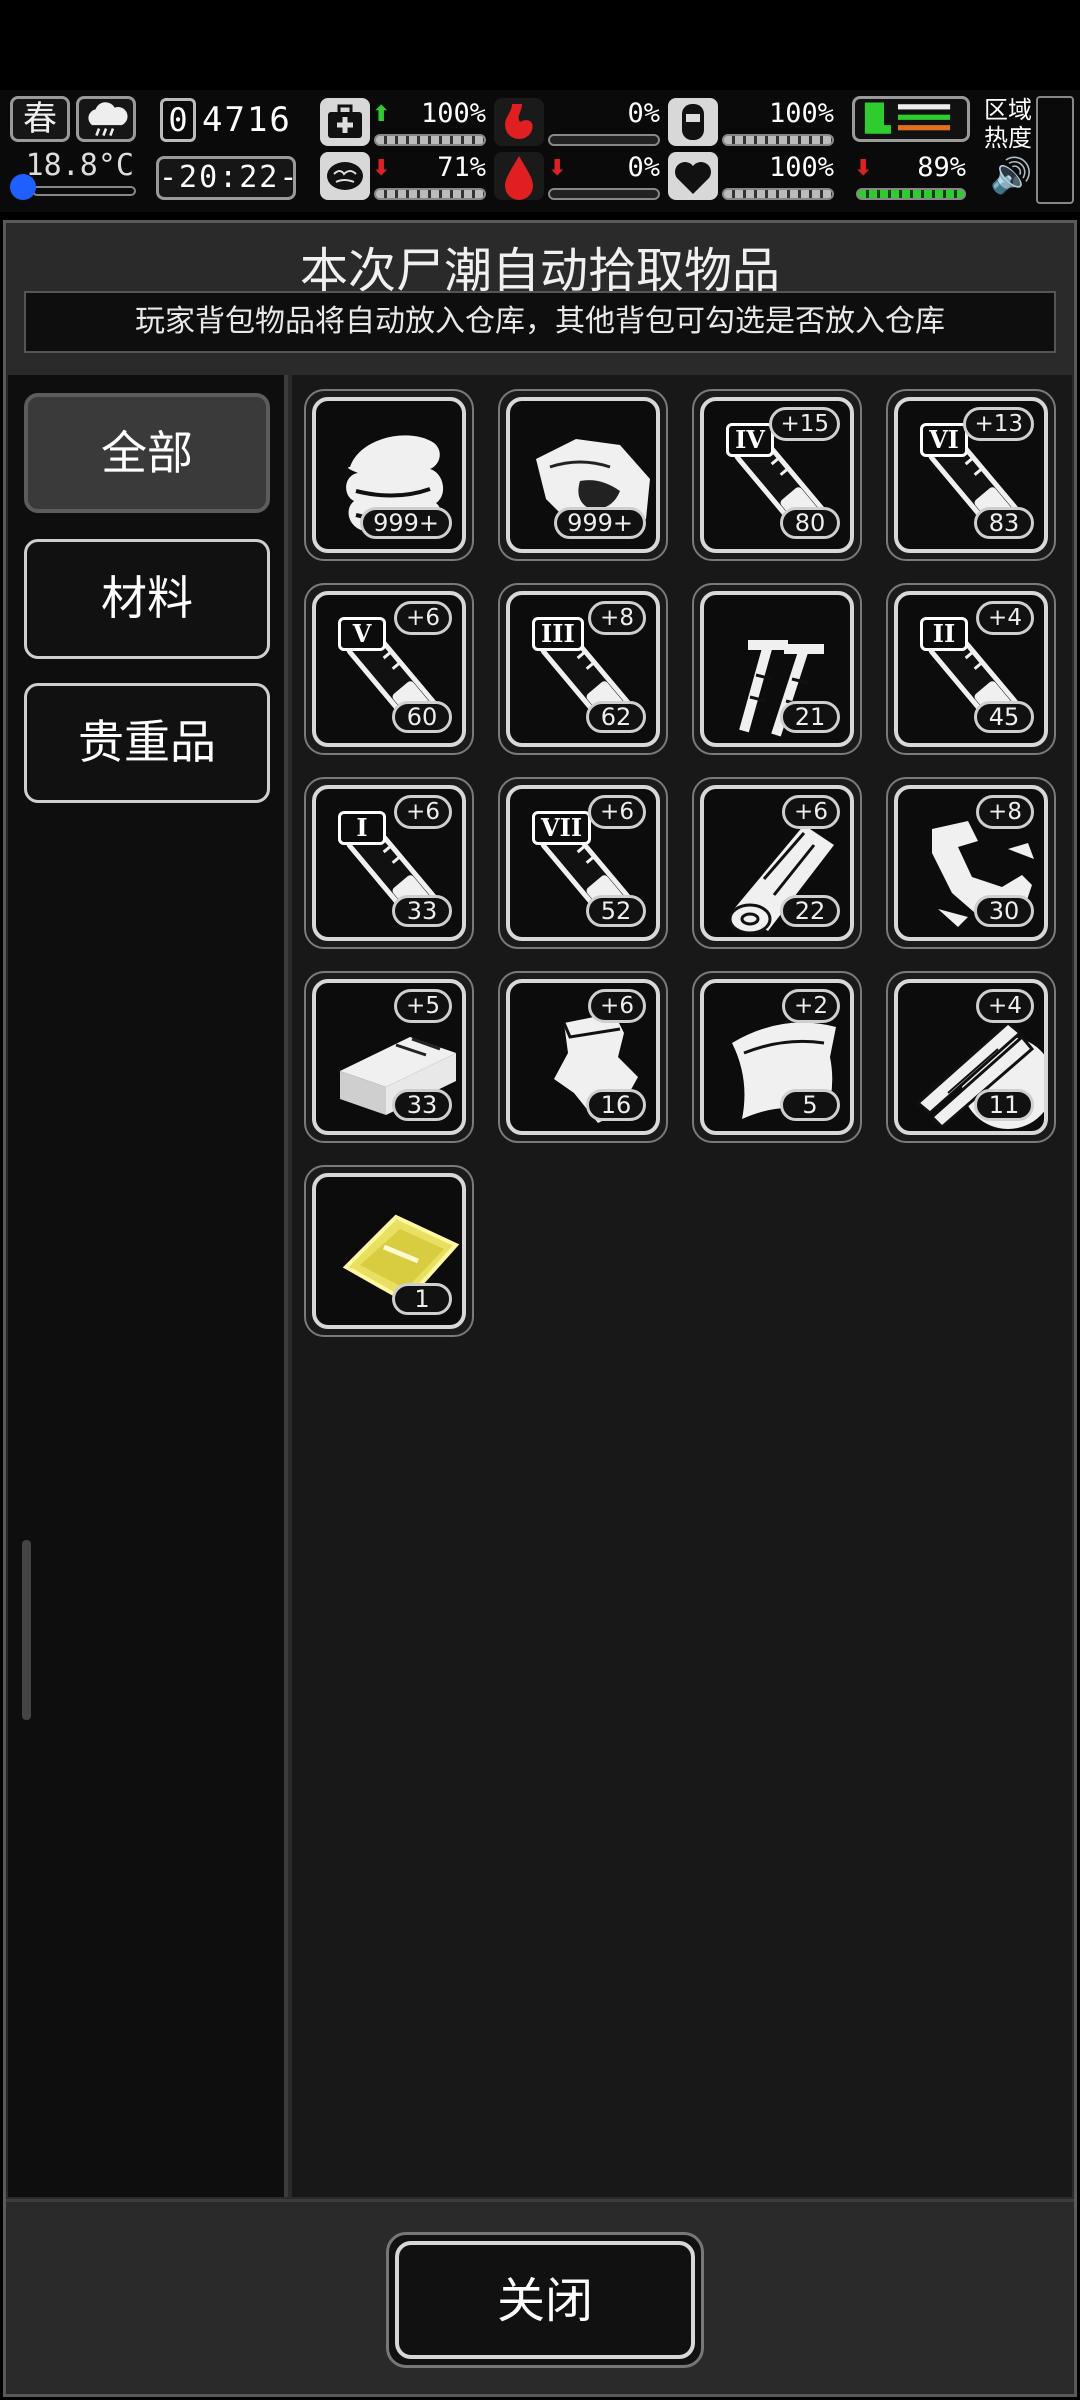 This screenshot has height=2400, width=1080. What do you see at coordinates (422, 911) in the screenshot?
I see `item-quantity: 33` at bounding box center [422, 911].